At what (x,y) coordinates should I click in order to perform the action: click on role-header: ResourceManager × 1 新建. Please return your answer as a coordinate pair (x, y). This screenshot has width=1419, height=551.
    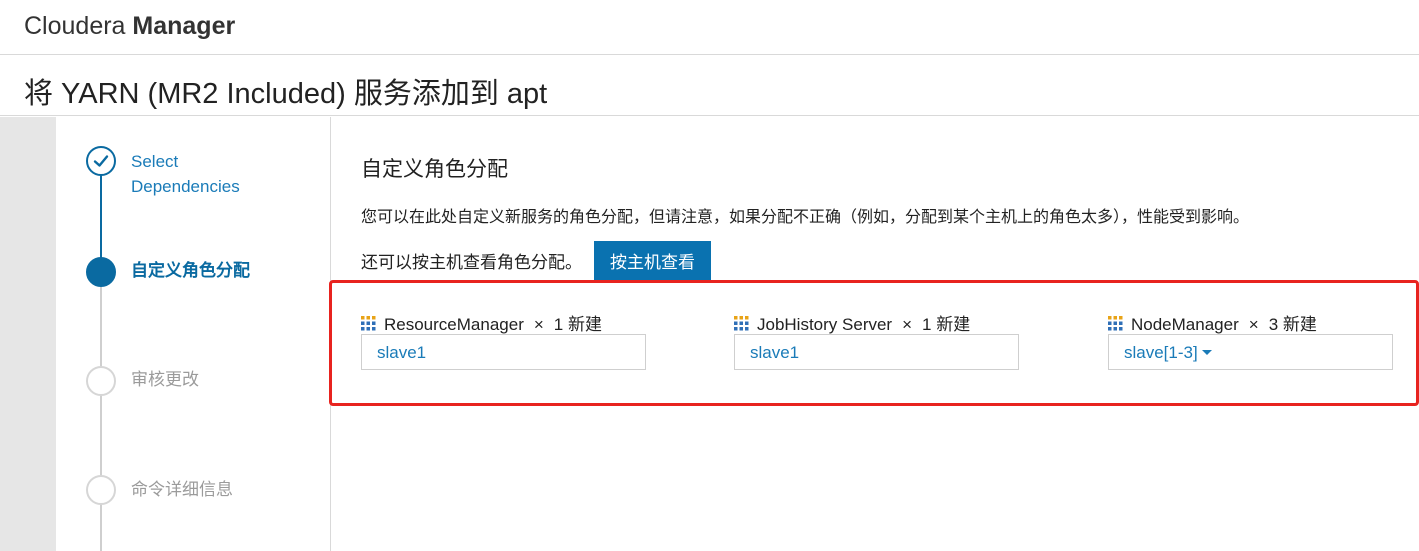
    Looking at the image, I should click on (503, 322).